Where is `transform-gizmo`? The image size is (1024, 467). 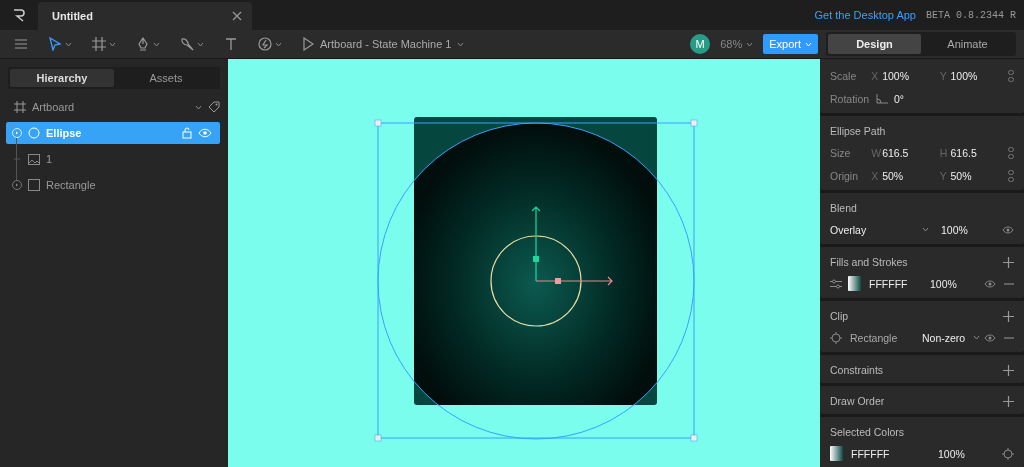
transform-gizmo is located at coordinates (572, 246).